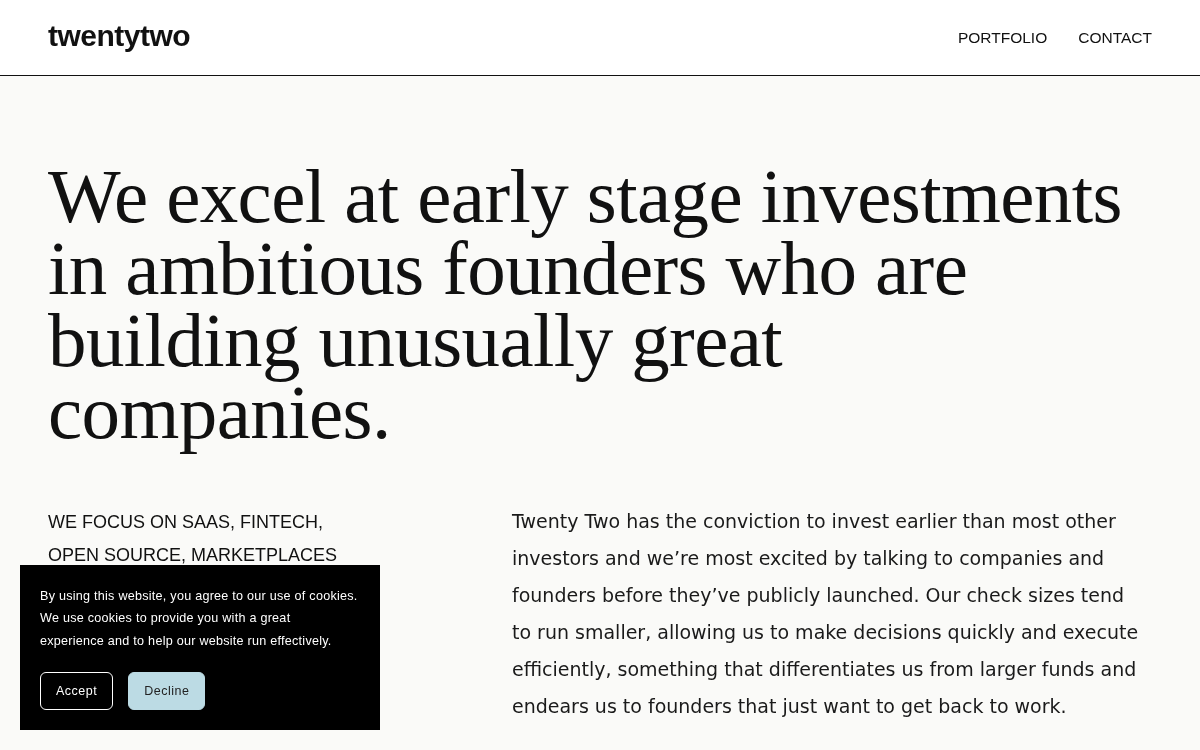  What do you see at coordinates (1002, 37) in the screenshot?
I see `nav-link: PORTFOLIO` at bounding box center [1002, 37].